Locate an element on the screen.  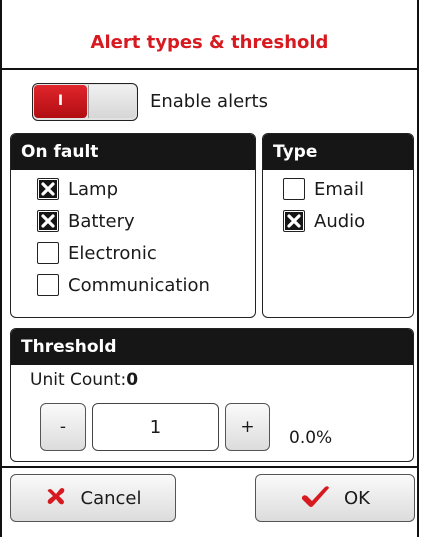
checkbox-label: Audio is located at coordinates (340, 221).